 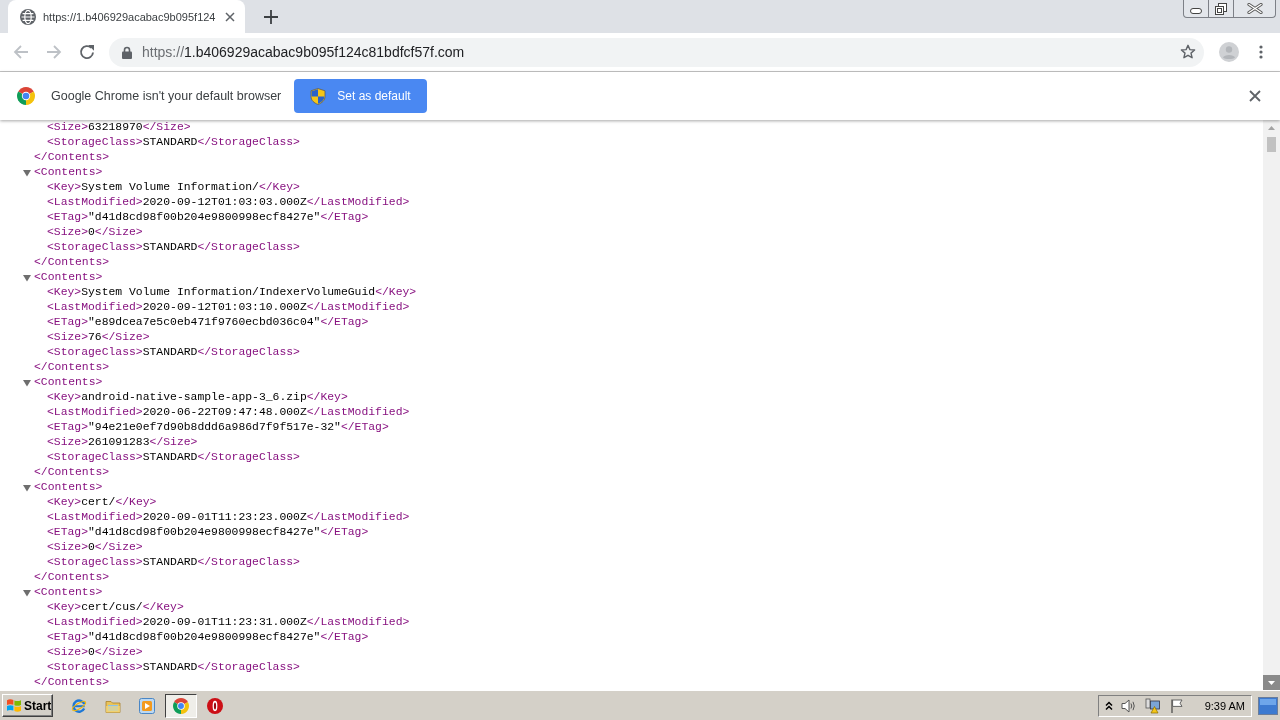 What do you see at coordinates (102, 502) in the screenshot?
I see `xml-line: <Key>cert/</Key>` at bounding box center [102, 502].